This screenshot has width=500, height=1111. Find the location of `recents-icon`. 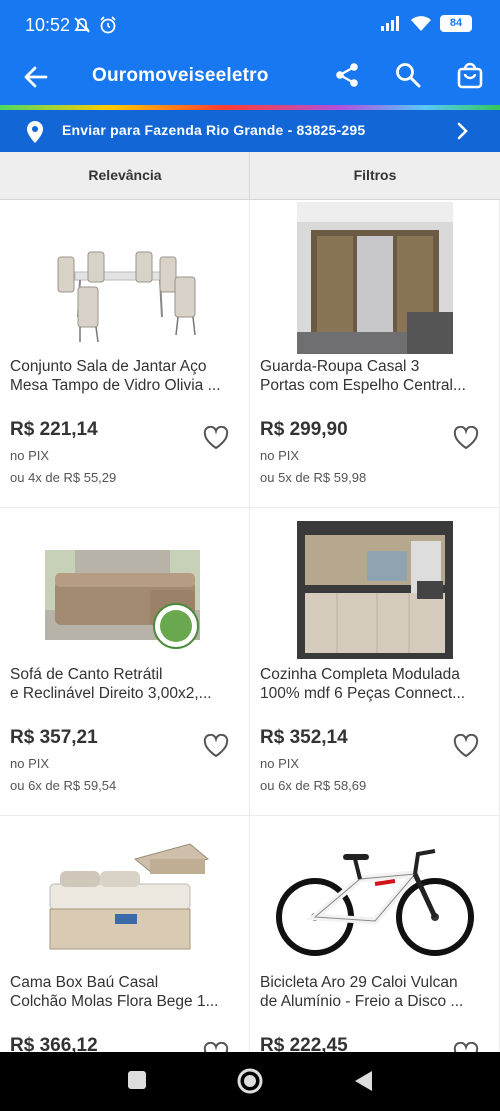

recents-icon is located at coordinates (137, 1080).